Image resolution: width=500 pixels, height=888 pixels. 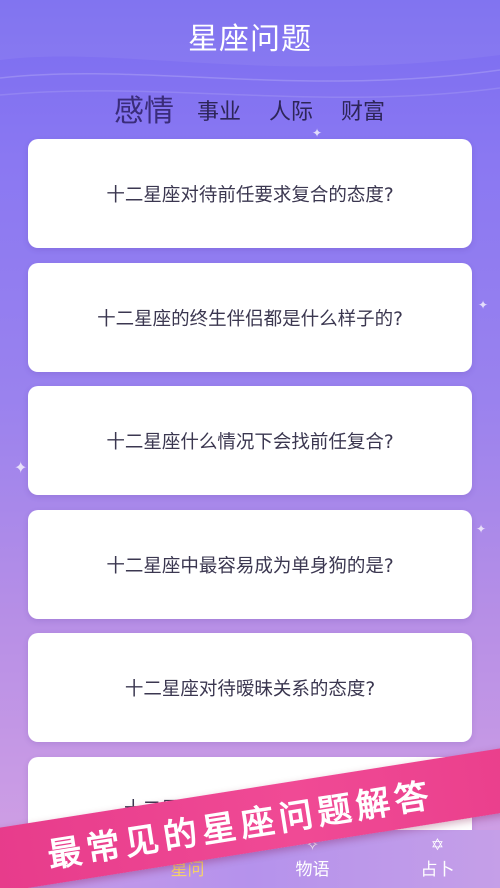 I want to click on question-text: 十二星座对待前任要求复合的态度?, so click(x=250, y=195).